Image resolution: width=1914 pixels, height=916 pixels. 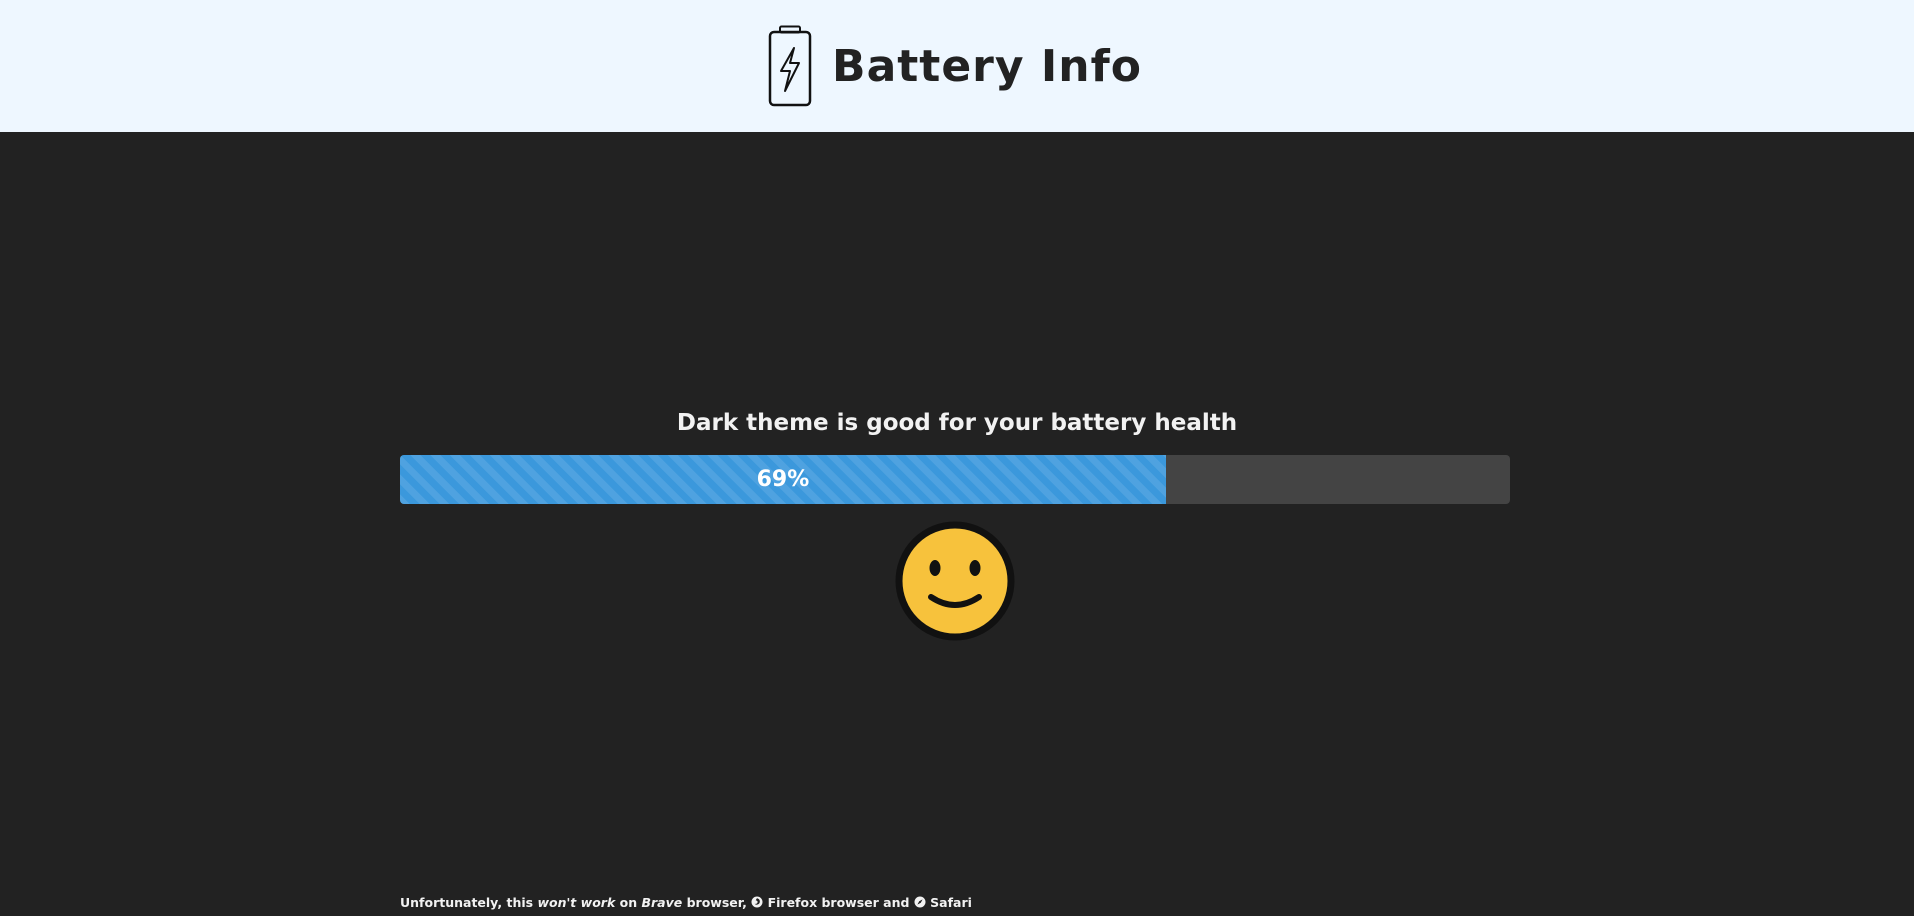 What do you see at coordinates (662, 902) in the screenshot?
I see `note-brave: Brave` at bounding box center [662, 902].